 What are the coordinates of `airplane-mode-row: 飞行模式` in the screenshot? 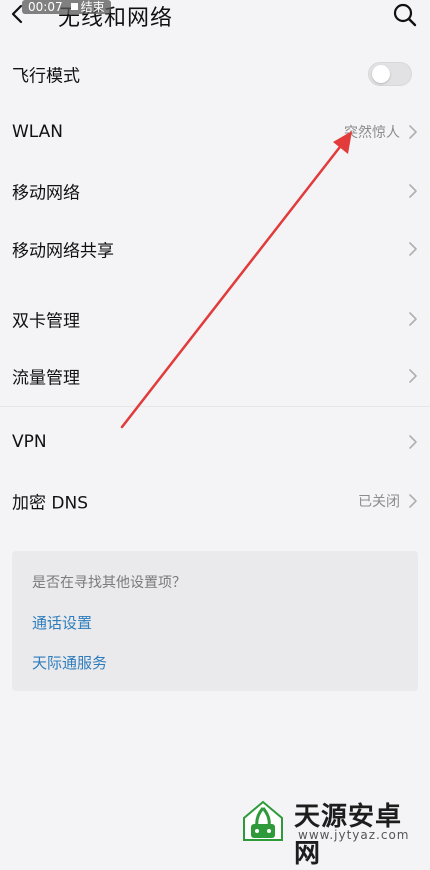 It's located at (215, 74).